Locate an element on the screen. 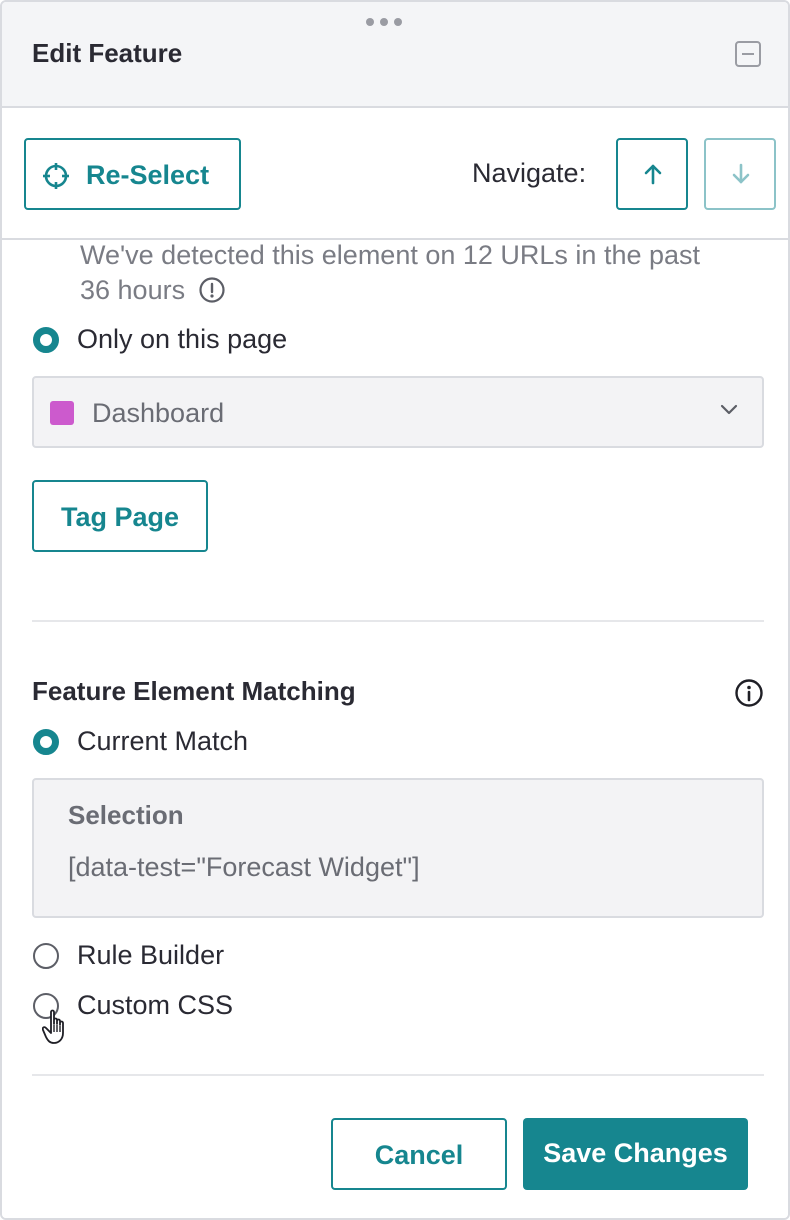  info-icon is located at coordinates (749, 693).